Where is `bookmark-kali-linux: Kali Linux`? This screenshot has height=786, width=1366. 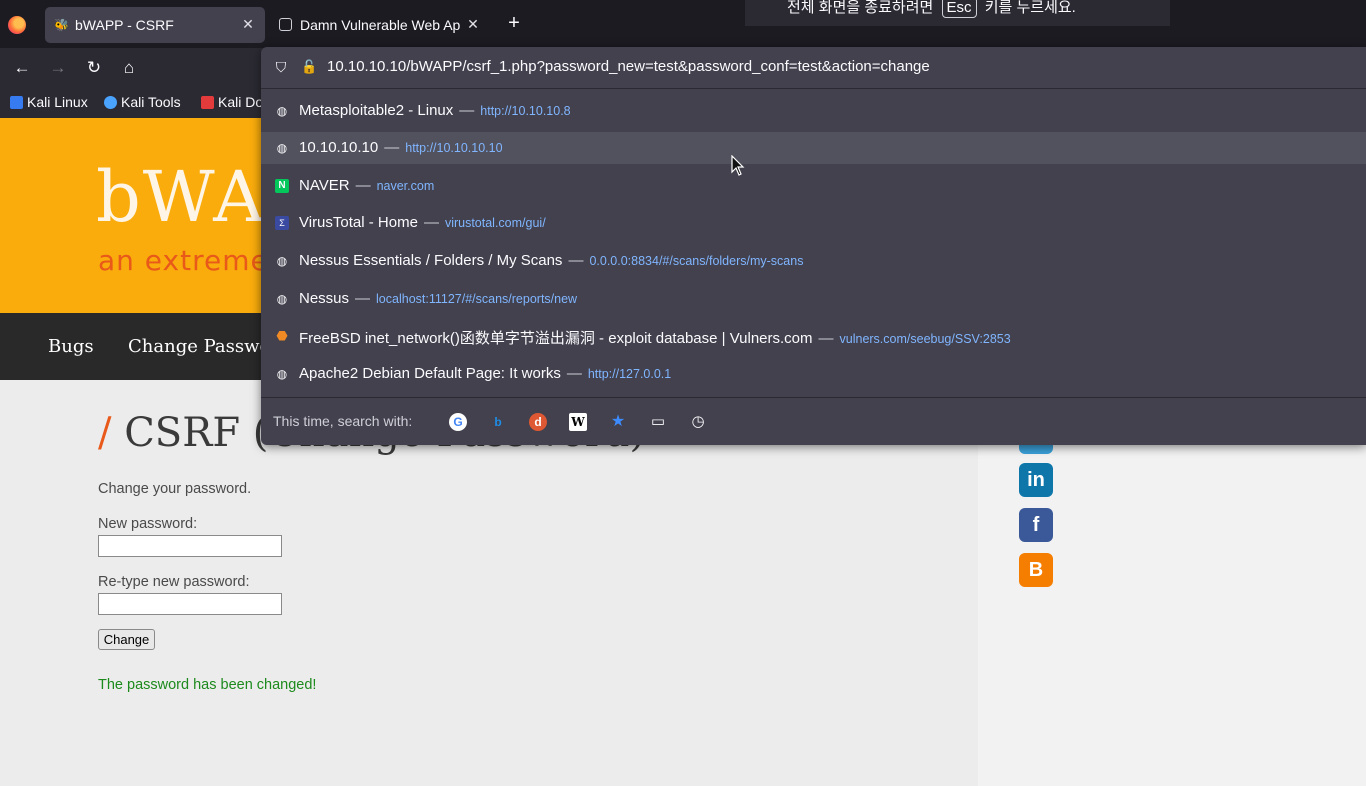 bookmark-kali-linux: Kali Linux is located at coordinates (49, 102).